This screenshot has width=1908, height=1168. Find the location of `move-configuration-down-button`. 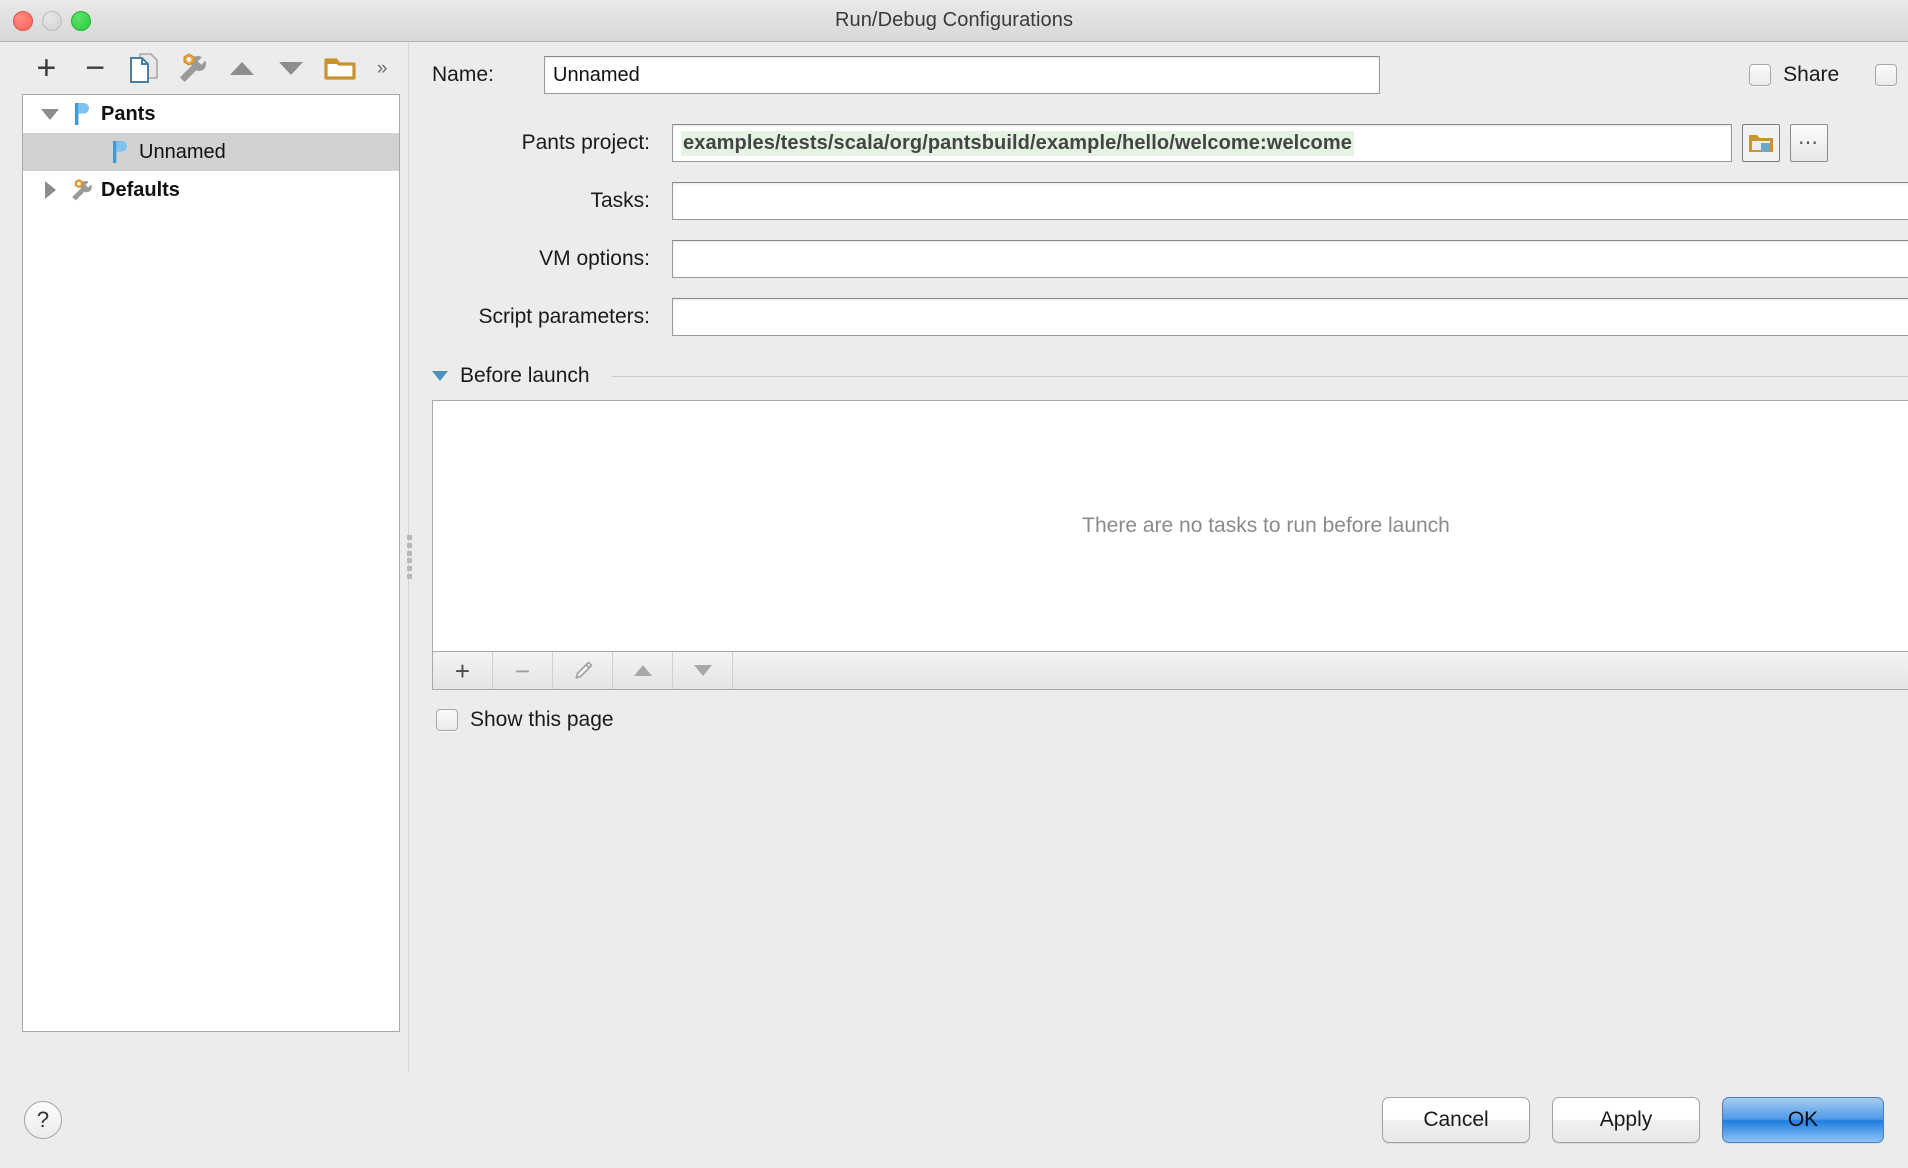

move-configuration-down-button is located at coordinates (290, 68).